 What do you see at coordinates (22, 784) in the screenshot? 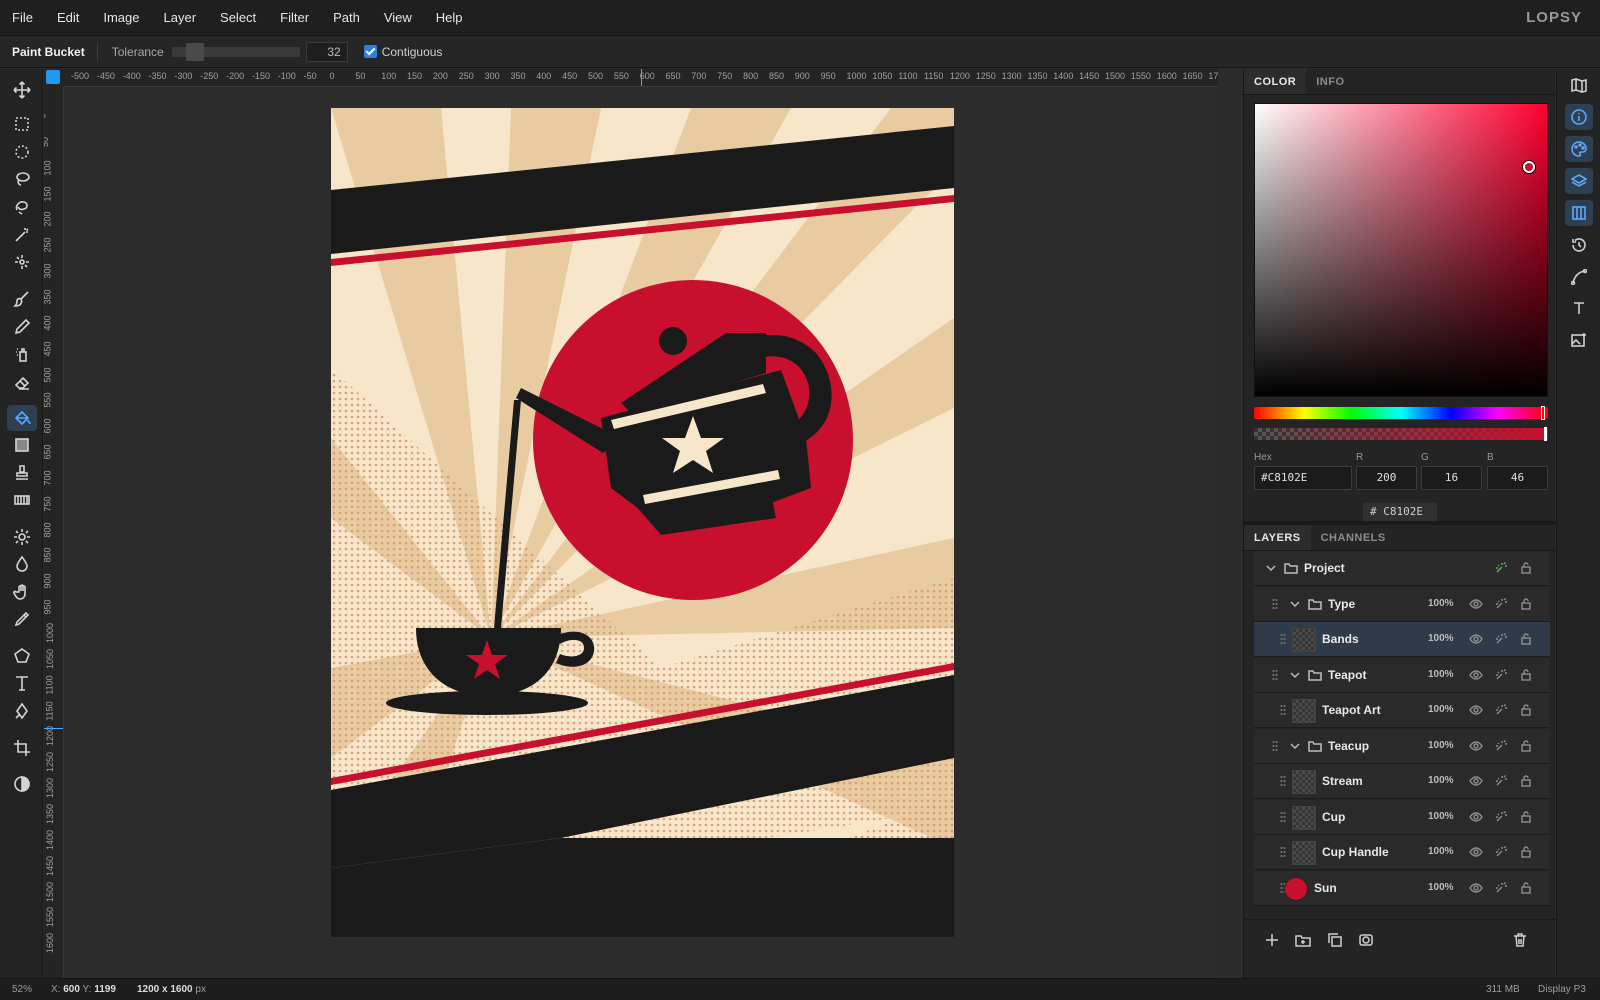
I see `contrast-icon` at bounding box center [22, 784].